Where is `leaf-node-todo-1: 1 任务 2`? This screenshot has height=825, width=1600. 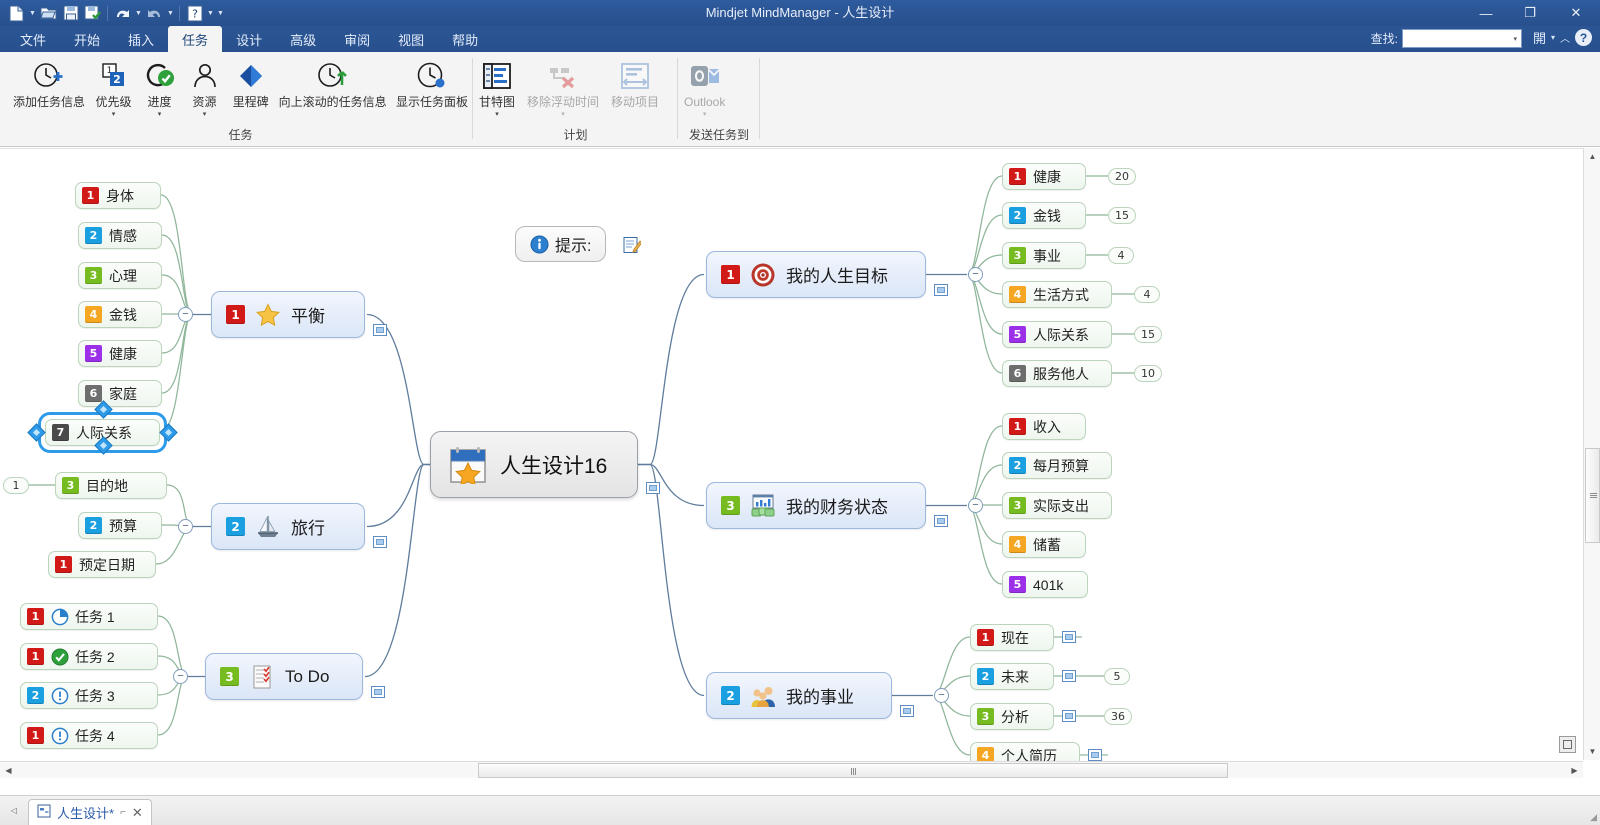
leaf-node-todo-1: 1 任务 2 is located at coordinates (89, 656).